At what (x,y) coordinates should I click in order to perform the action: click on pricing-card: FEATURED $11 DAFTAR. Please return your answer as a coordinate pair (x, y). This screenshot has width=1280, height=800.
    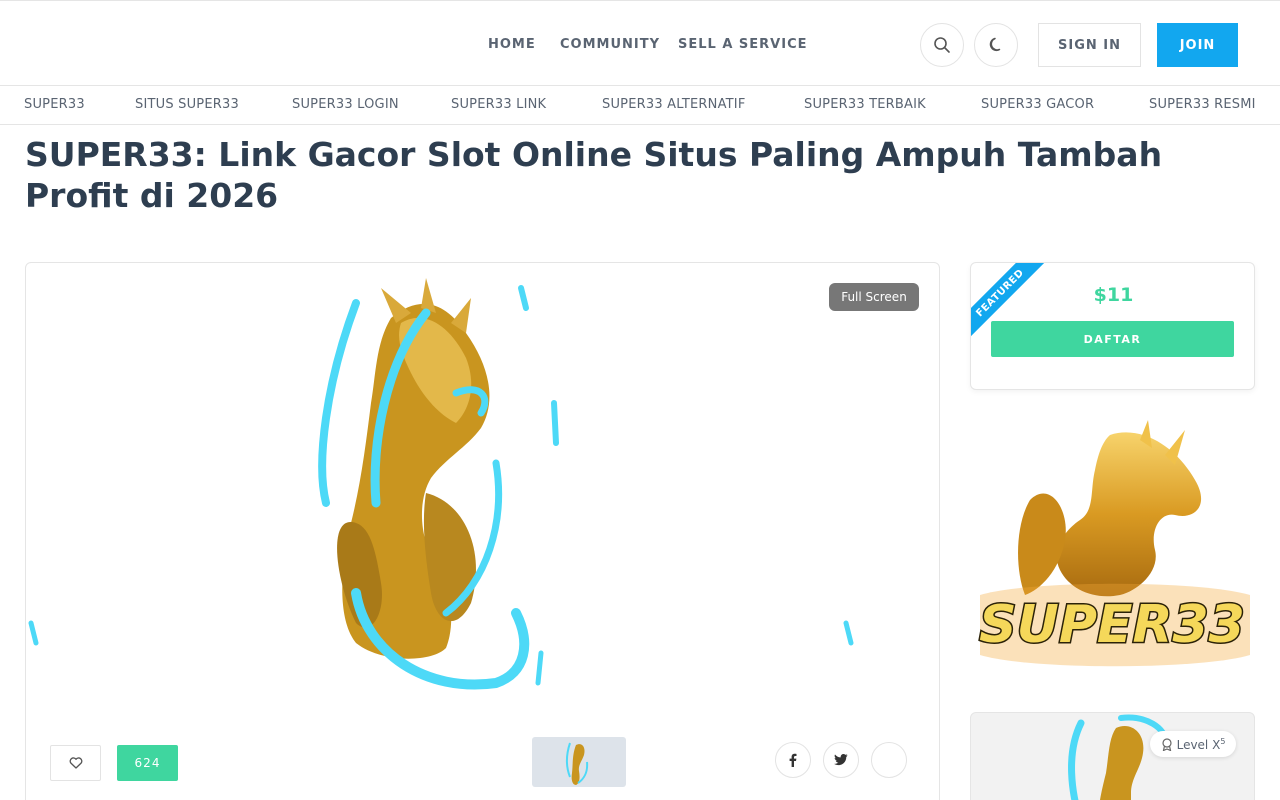
    Looking at the image, I should click on (1112, 326).